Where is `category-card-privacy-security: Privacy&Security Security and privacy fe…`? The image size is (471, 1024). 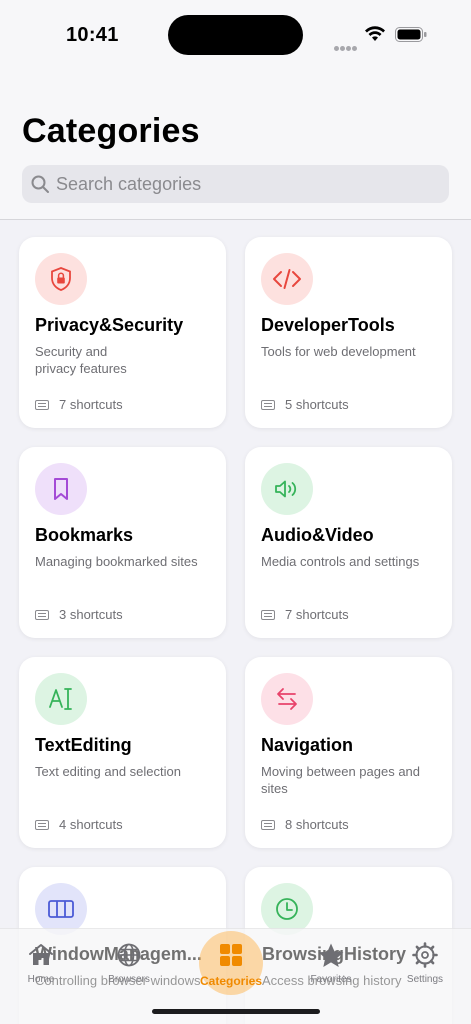
category-card-privacy-security: Privacy&Security Security and privacy fe… is located at coordinates (122, 332).